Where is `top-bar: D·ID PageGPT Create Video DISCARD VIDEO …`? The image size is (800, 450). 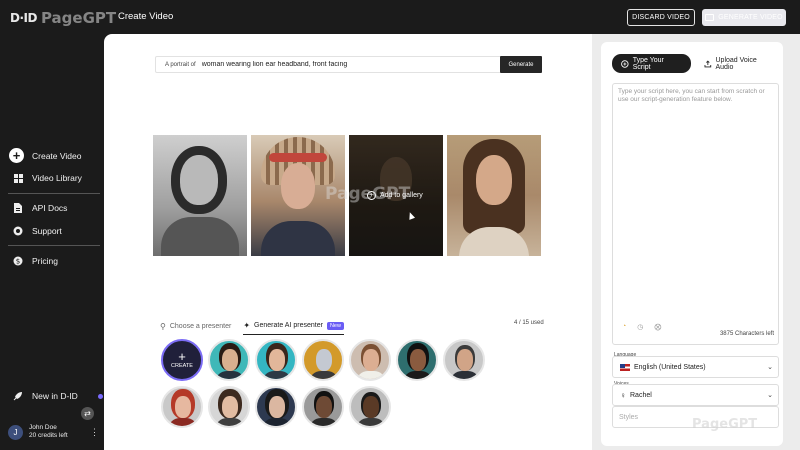
top-bar: D·ID PageGPT Create Video DISCARD VIDEO … is located at coordinates (400, 17).